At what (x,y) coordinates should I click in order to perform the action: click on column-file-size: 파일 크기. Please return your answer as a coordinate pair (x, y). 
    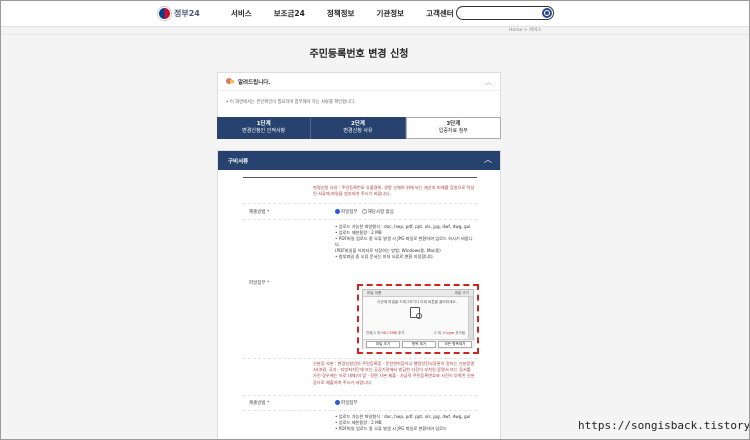
    Looking at the image, I should click on (461, 292).